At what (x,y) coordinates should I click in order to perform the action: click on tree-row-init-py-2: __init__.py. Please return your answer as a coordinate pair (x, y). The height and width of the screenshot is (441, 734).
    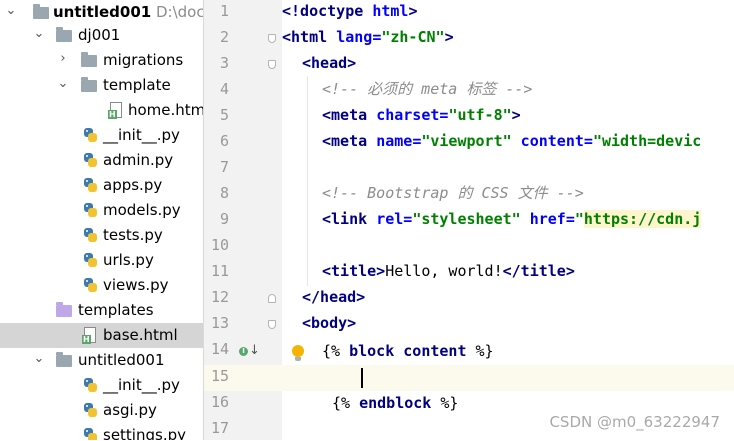
    Looking at the image, I should click on (101, 385).